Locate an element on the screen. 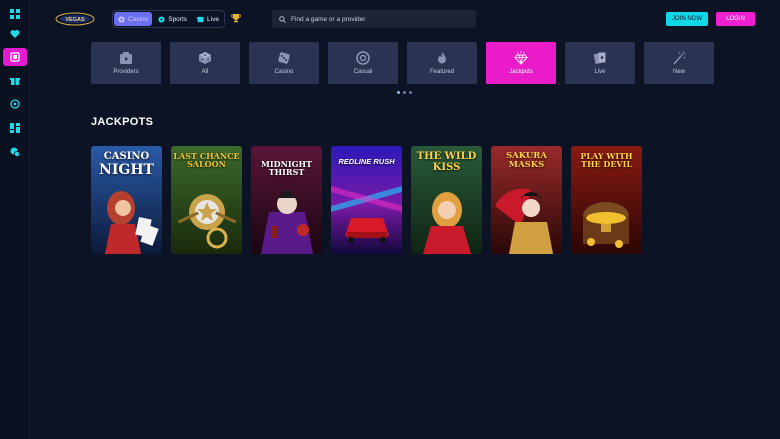  mode-sports-button: Sports is located at coordinates (172, 19).